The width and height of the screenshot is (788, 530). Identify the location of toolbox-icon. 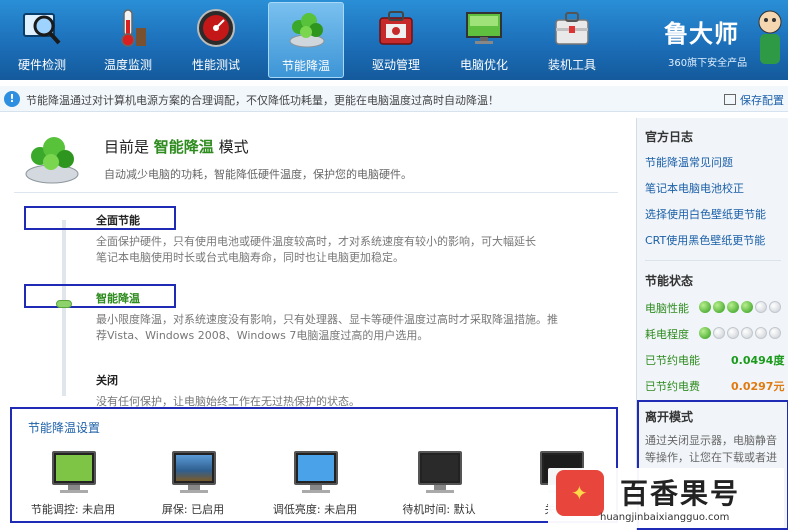
(572, 28).